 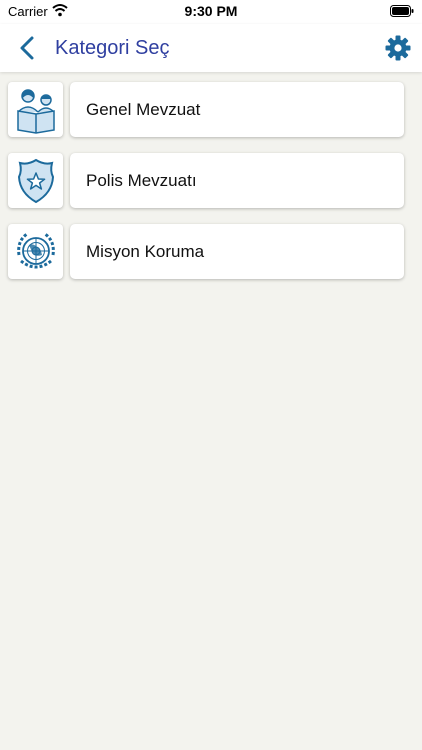 I want to click on category-card: Polis Mevzuatı, so click(x=237, y=180).